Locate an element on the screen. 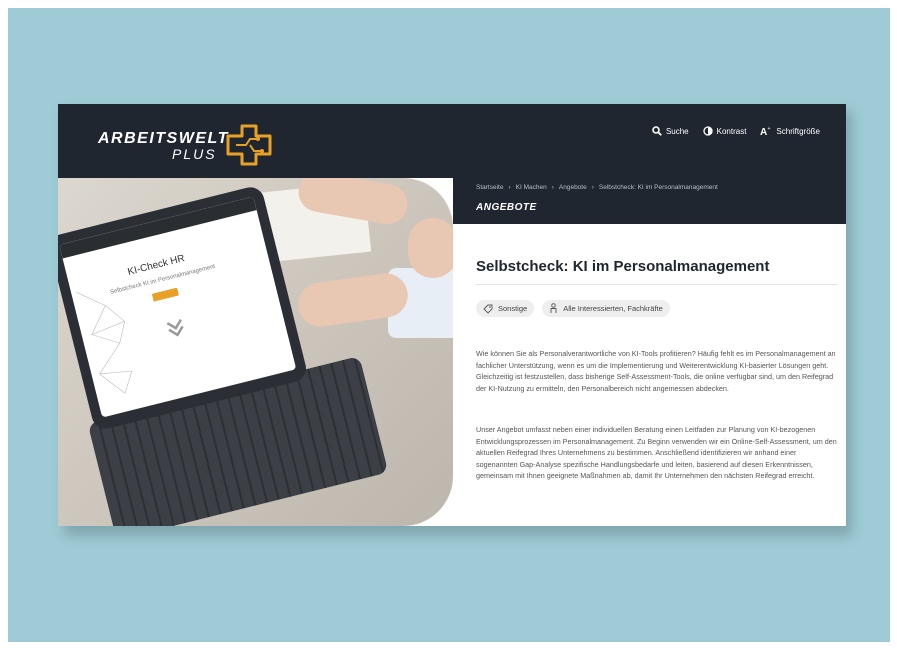 The image size is (897, 648). tag-category-label: Sonstige is located at coordinates (513, 308).